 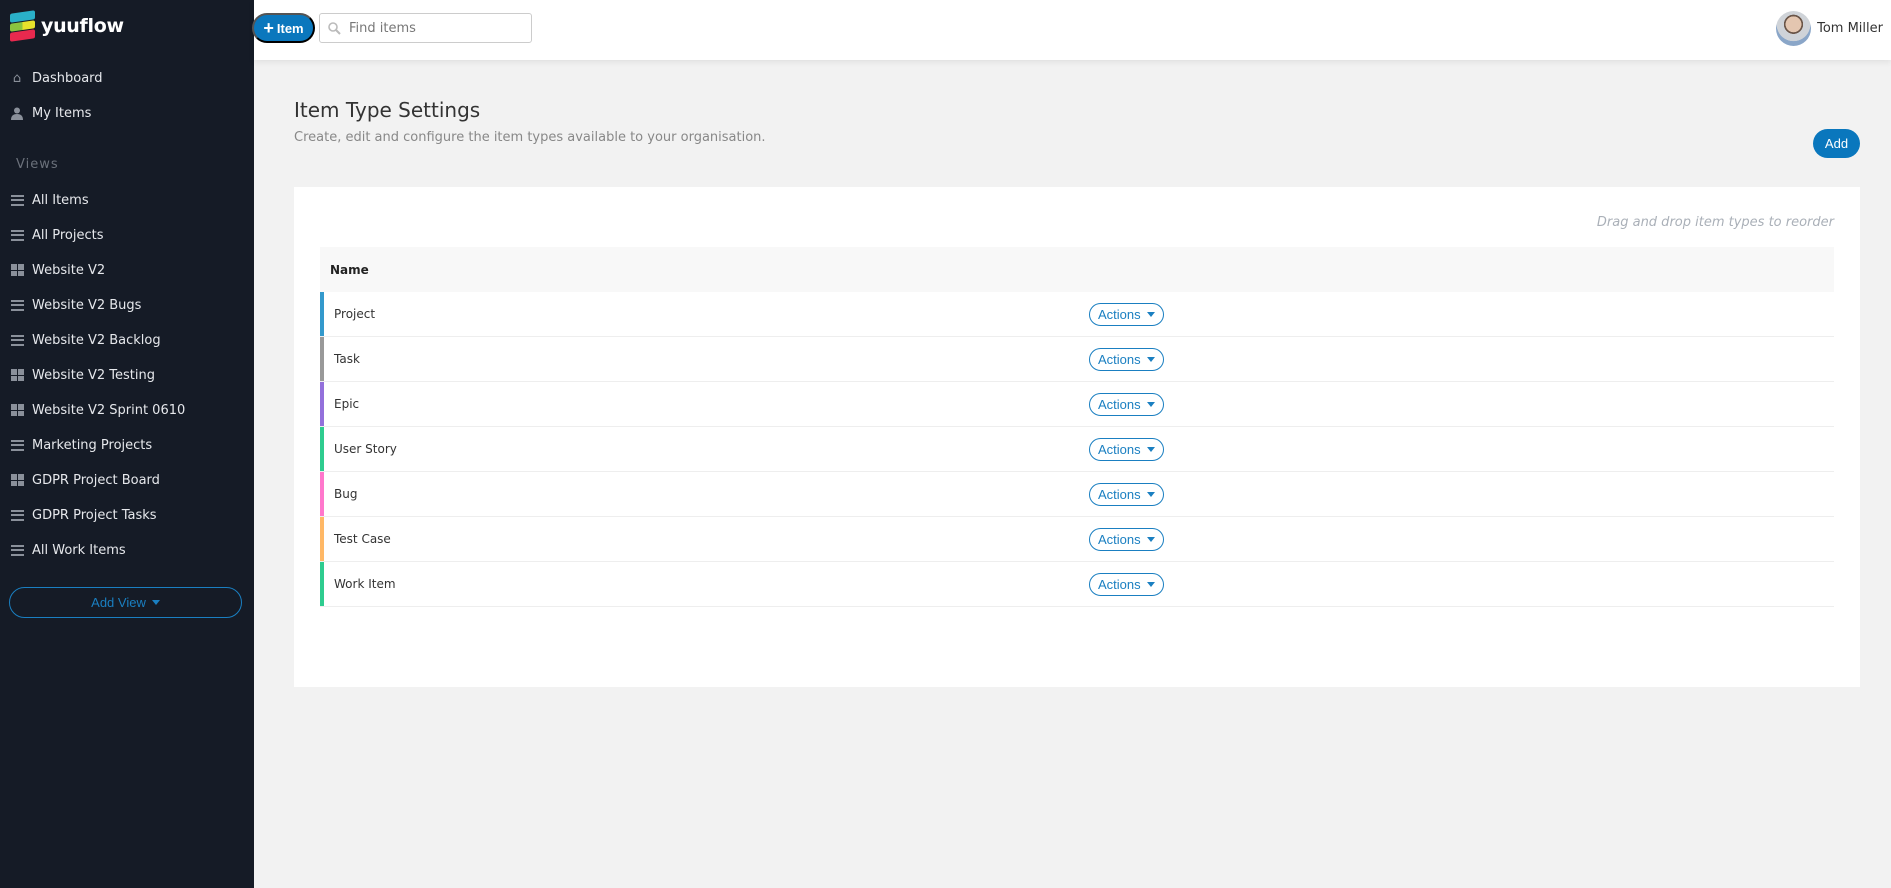 I want to click on sidebar-view-item: All Projects, so click(x=57, y=235).